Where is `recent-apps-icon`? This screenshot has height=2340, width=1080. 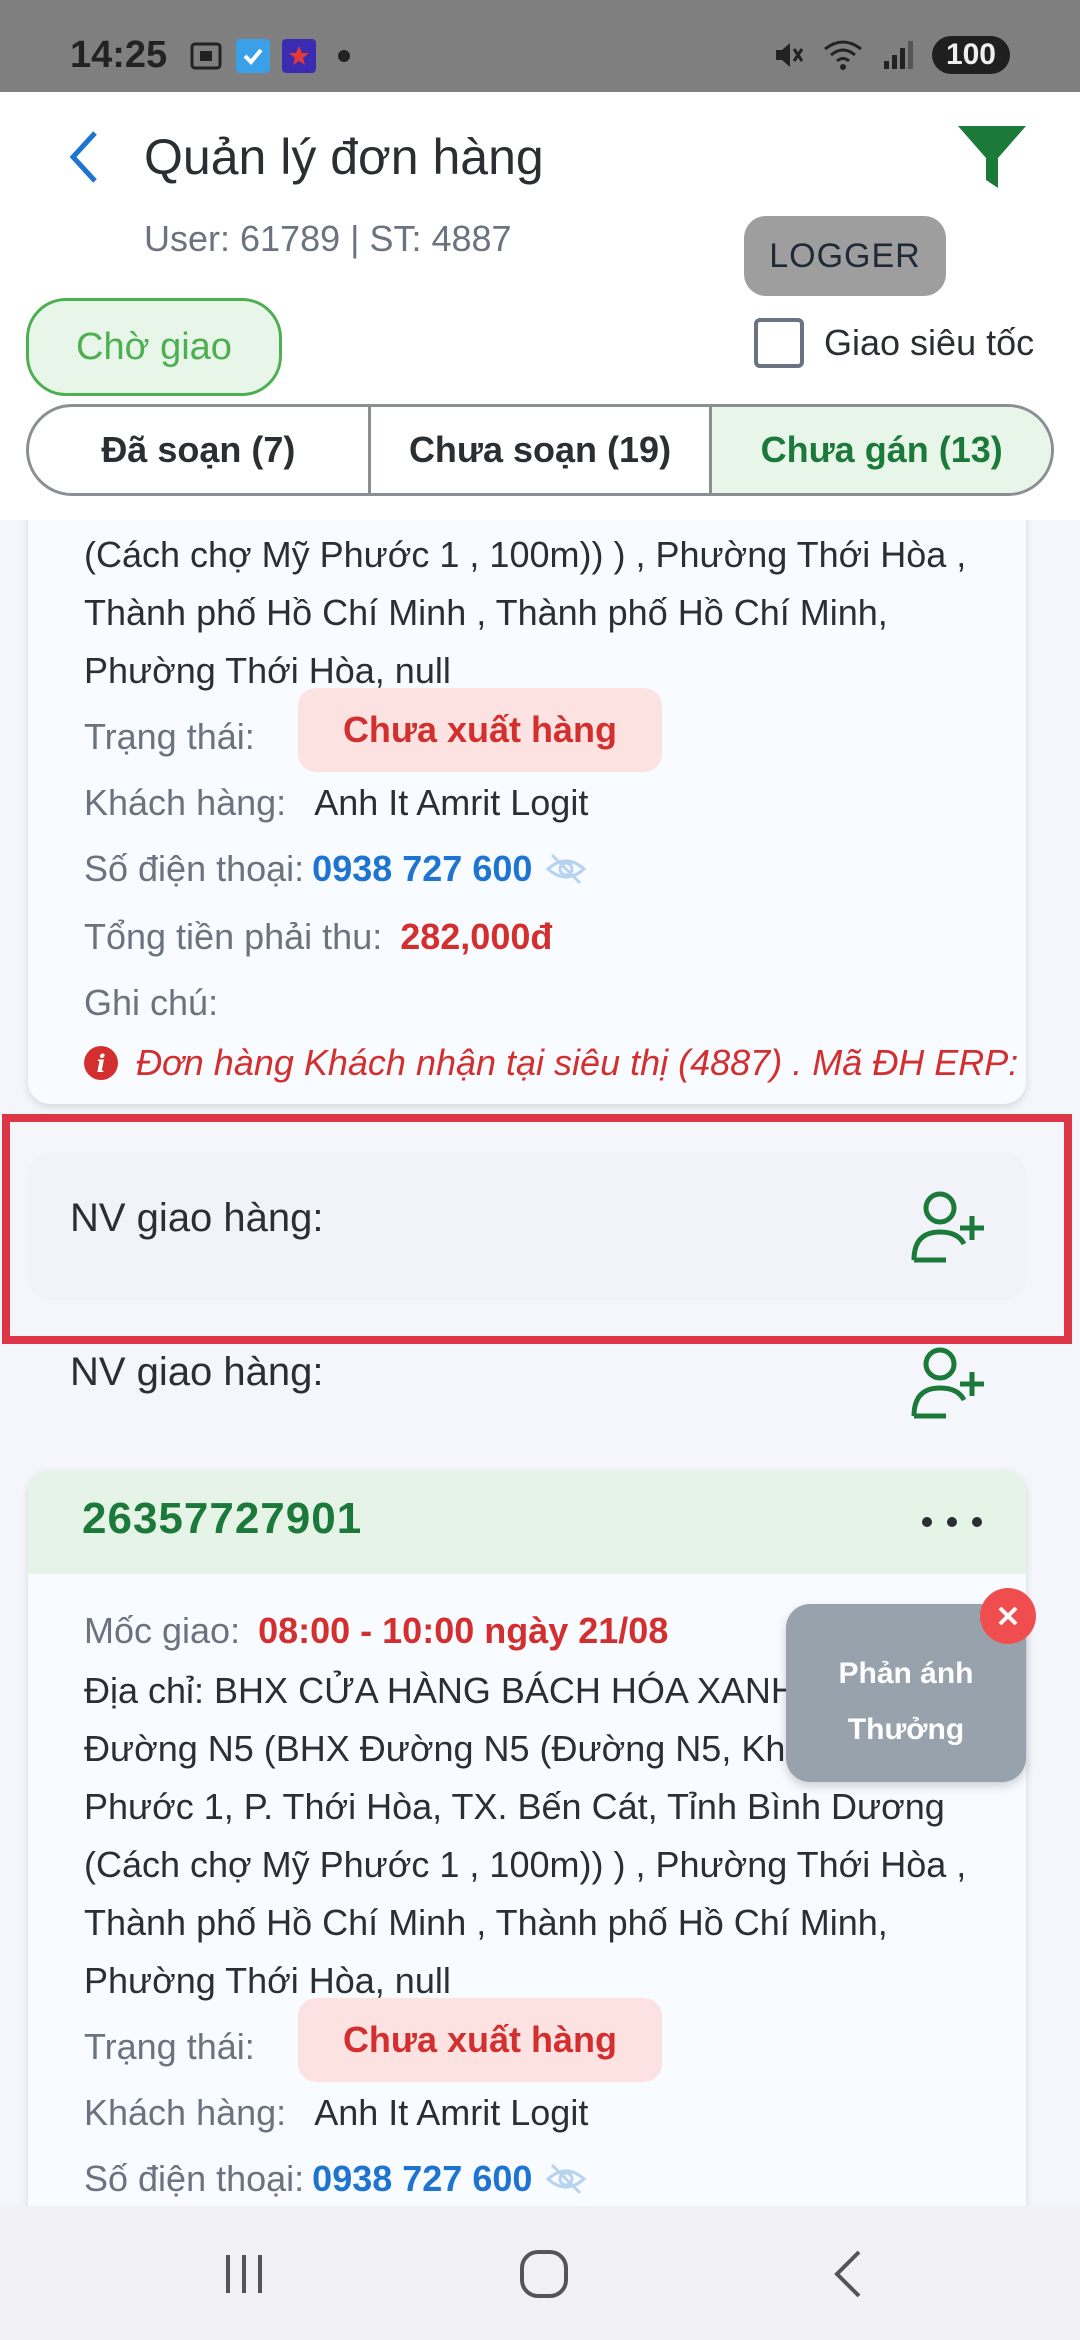
recent-apps-icon is located at coordinates (244, 2274).